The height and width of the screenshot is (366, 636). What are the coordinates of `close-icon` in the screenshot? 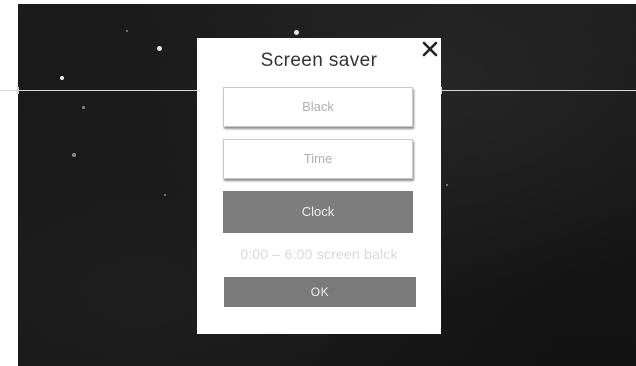 It's located at (431, 51).